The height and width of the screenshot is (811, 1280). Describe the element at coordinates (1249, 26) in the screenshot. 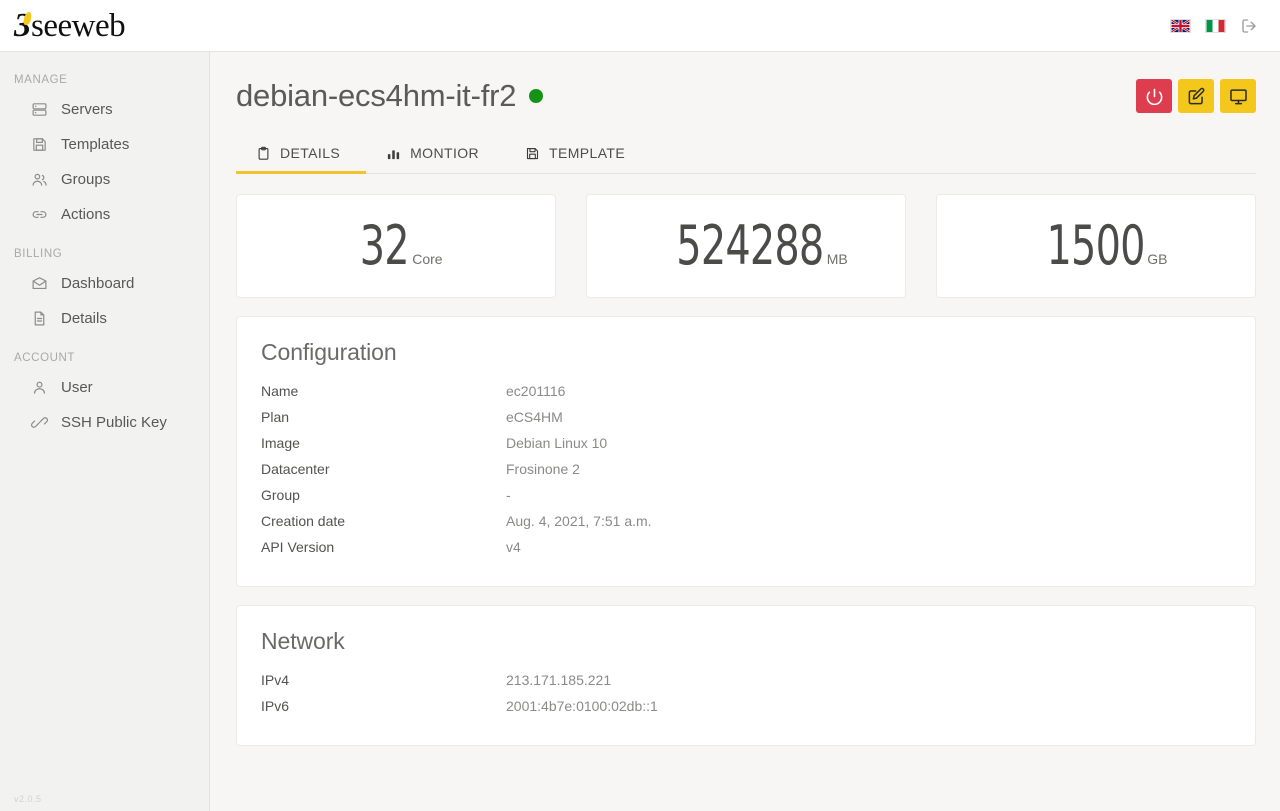

I see `logout-icon` at that location.